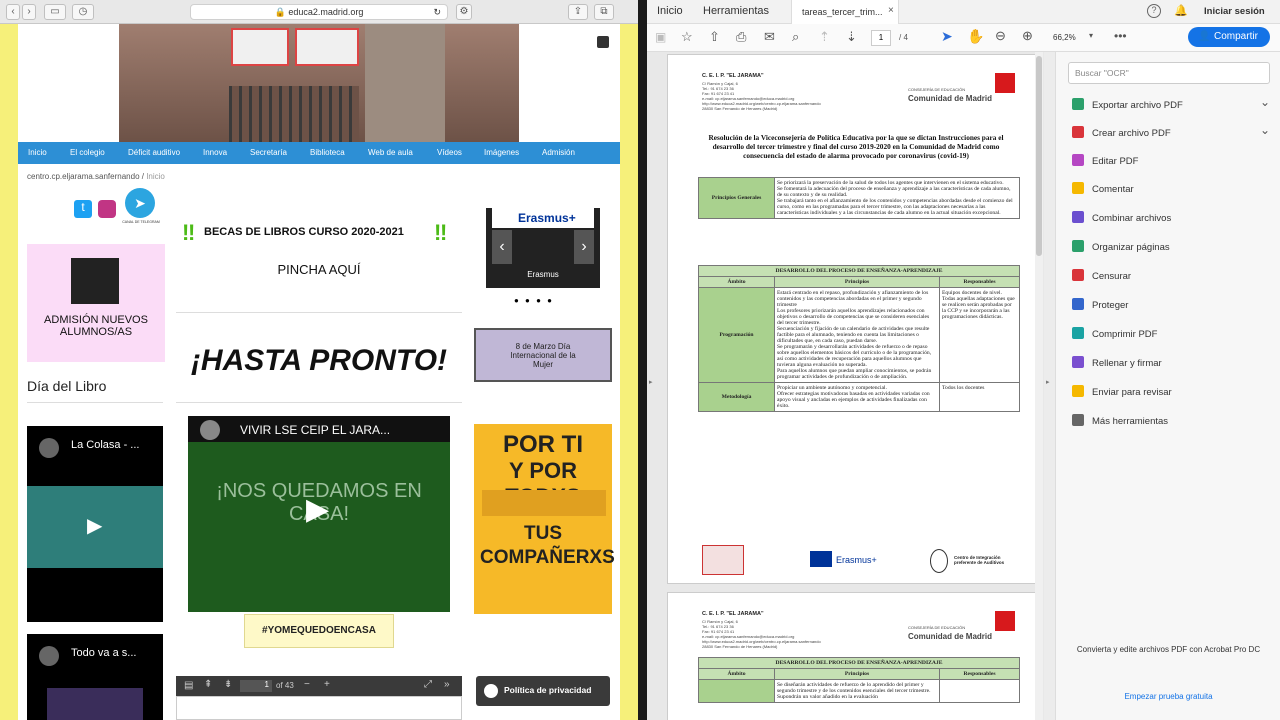 The image size is (1280, 720). What do you see at coordinates (268, 152) in the screenshot?
I see `nav-secretaria: Secretaría` at bounding box center [268, 152].